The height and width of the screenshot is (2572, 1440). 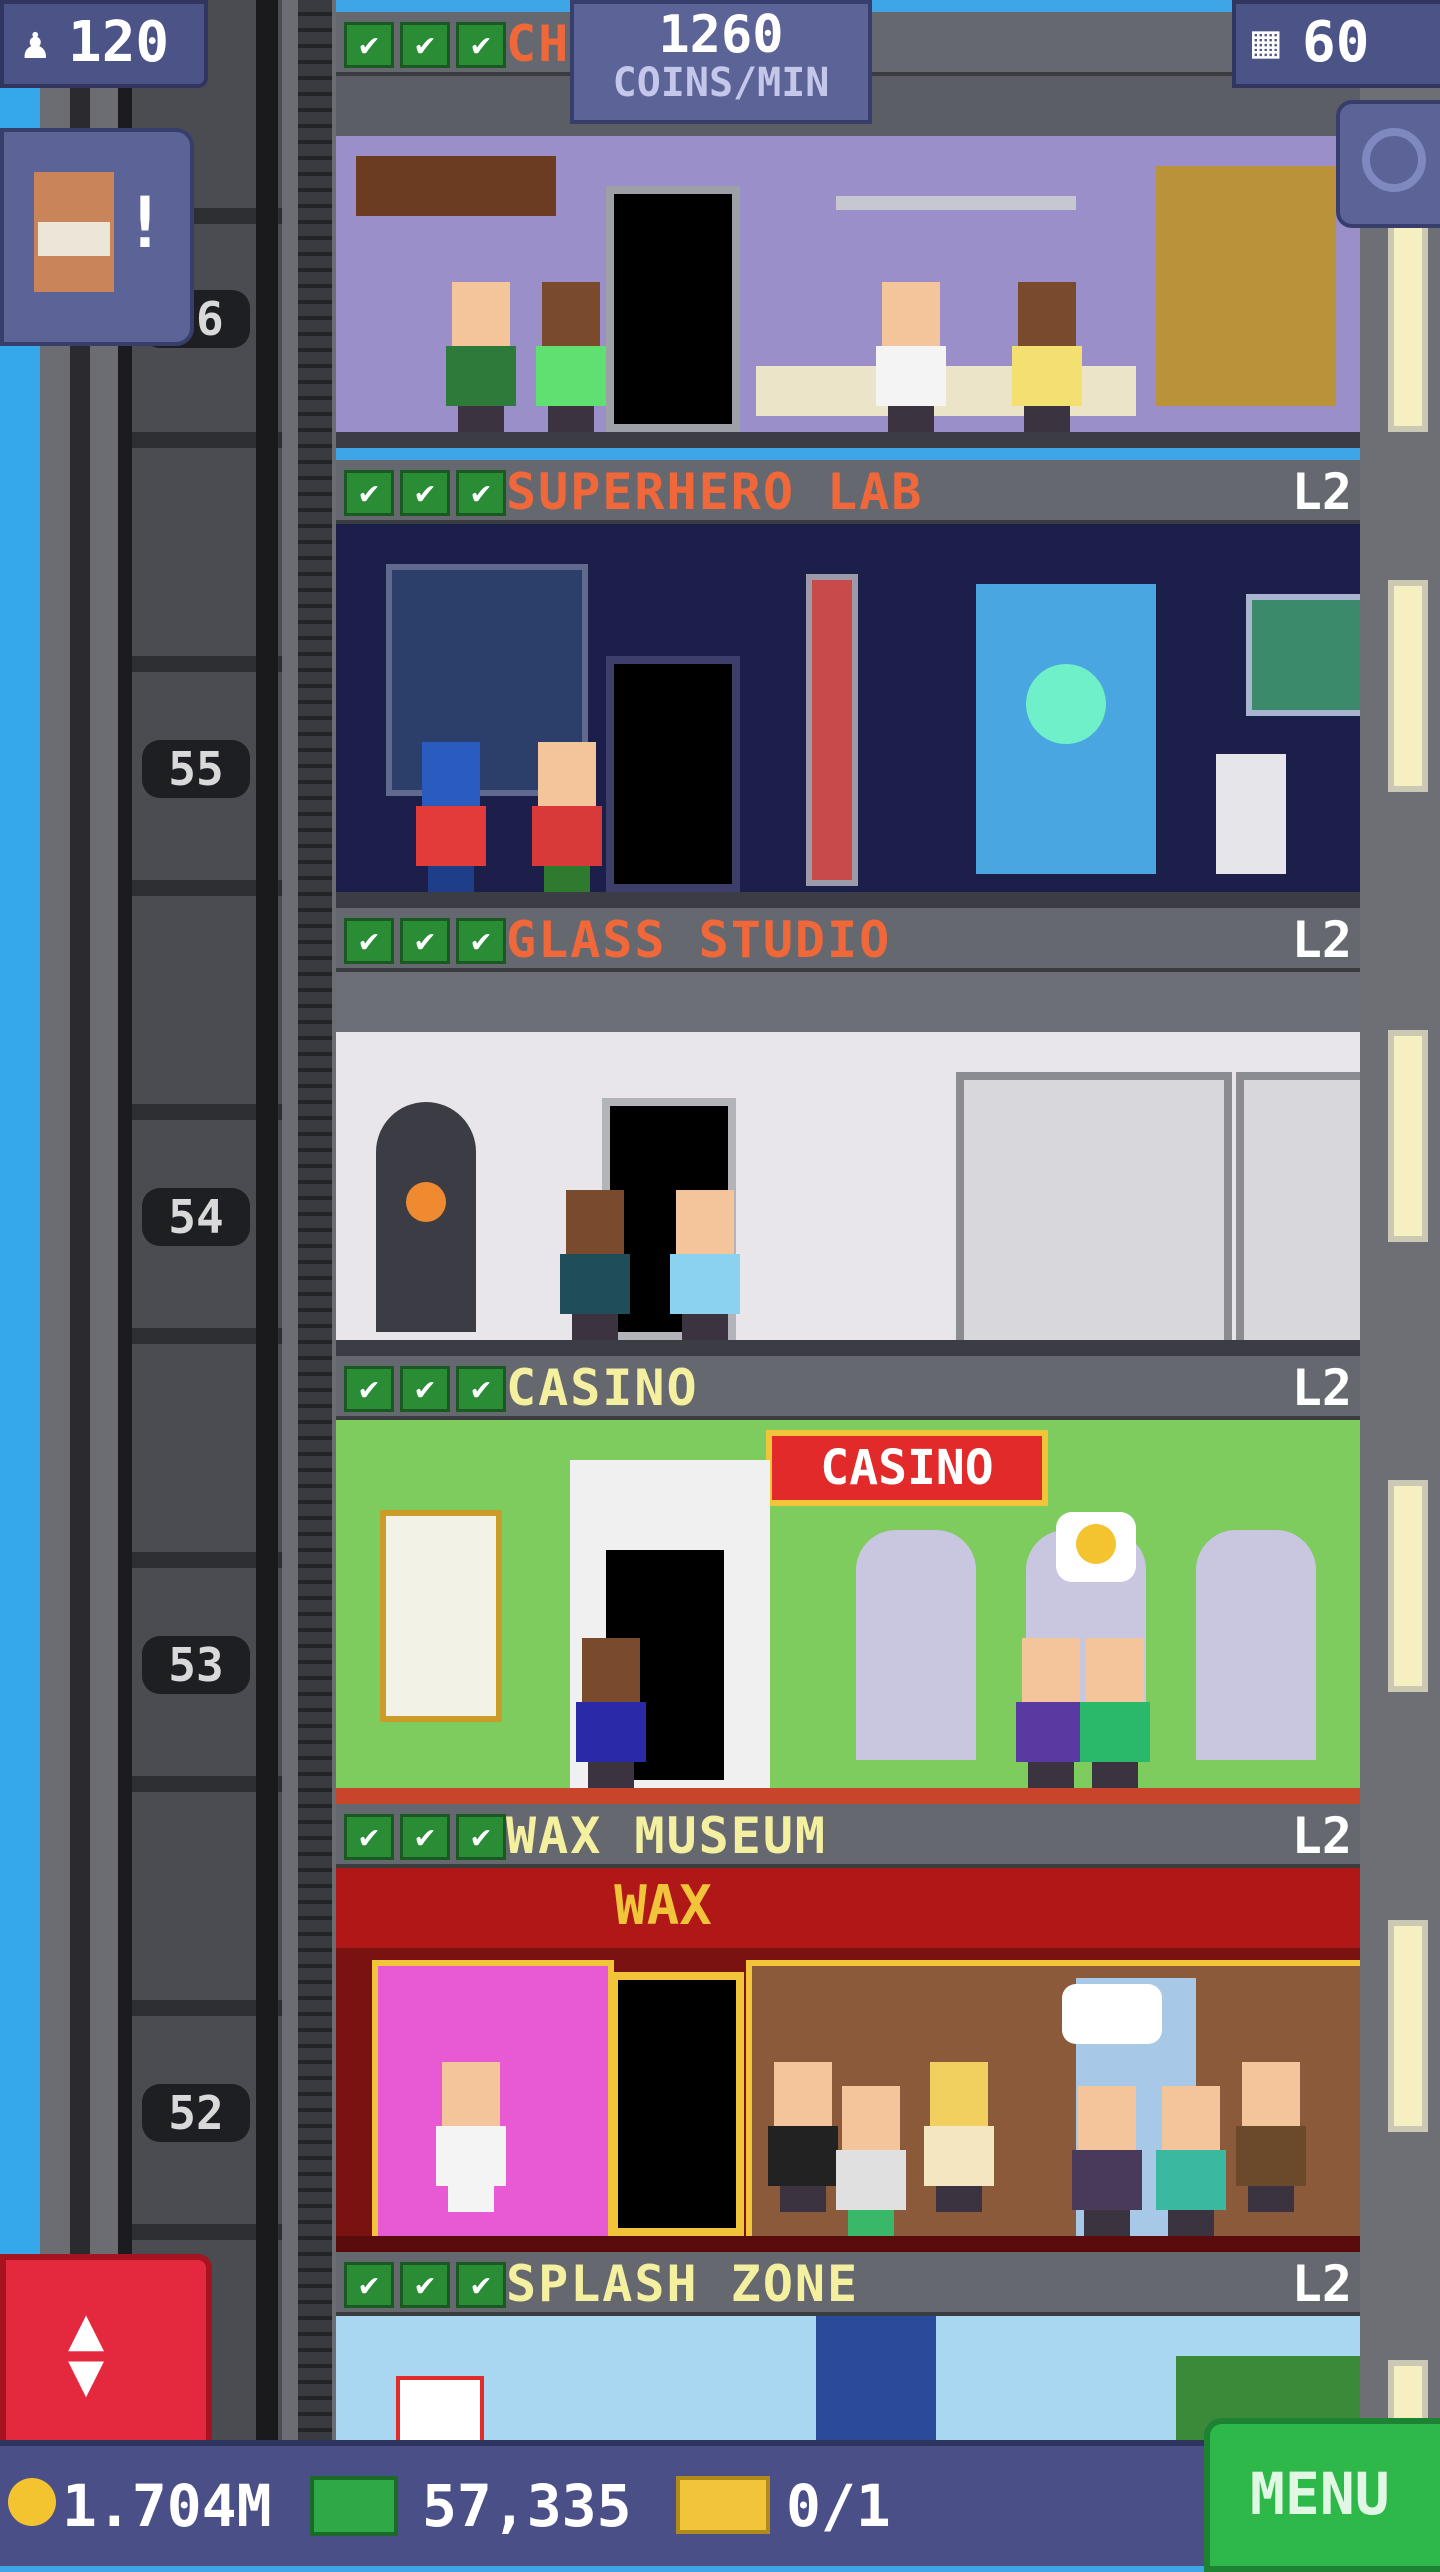 I want to click on floor-splash-zone: ✔ ✔ ✔ SPLASH ZONE L2, so click(x=848, y=2346).